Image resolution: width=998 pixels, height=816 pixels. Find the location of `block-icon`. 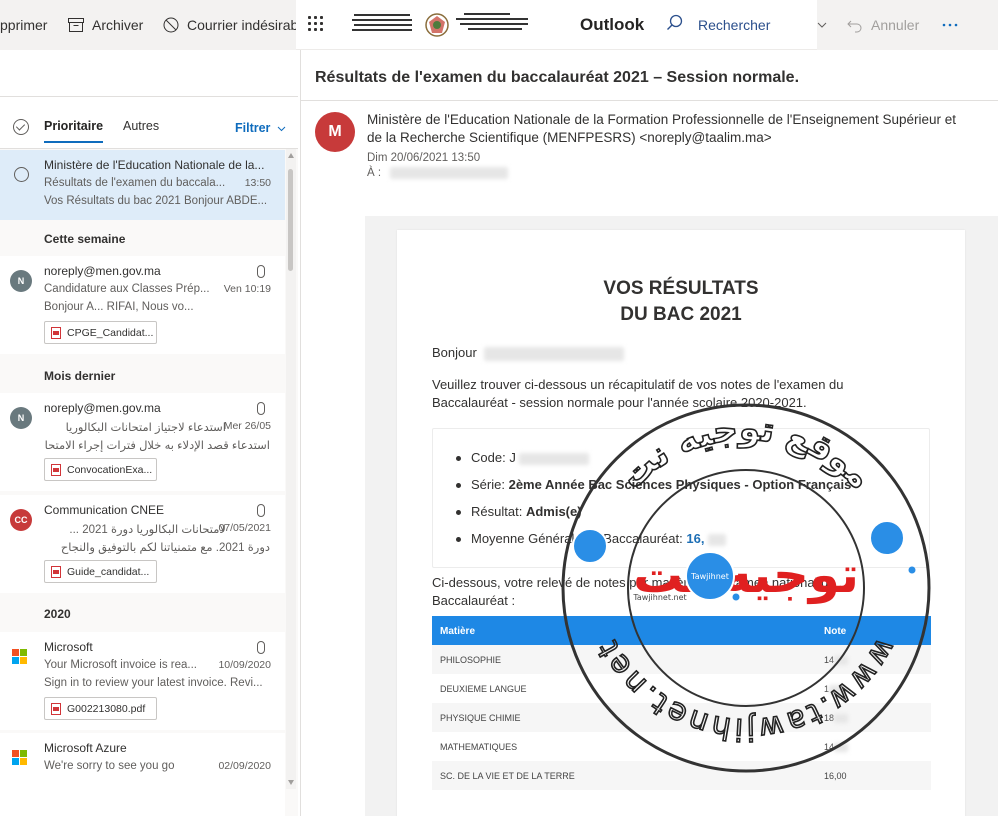

block-icon is located at coordinates (171, 25).